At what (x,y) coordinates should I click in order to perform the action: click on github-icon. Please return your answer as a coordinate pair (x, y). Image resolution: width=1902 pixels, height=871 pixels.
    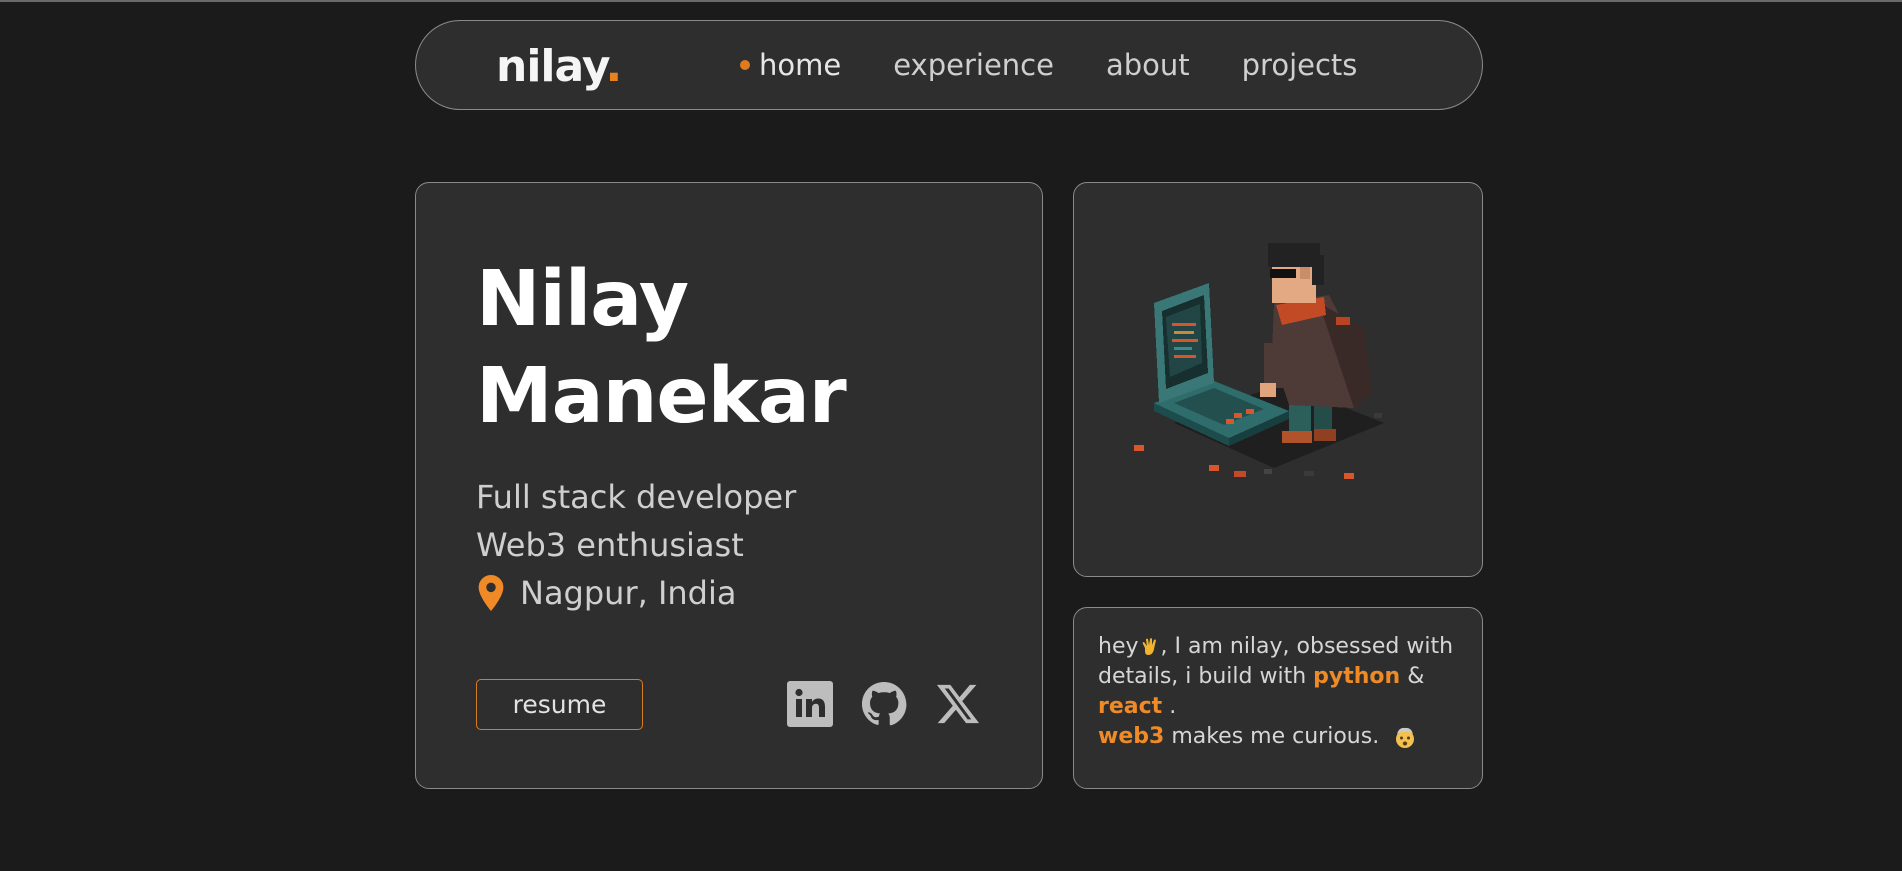
    Looking at the image, I should click on (884, 704).